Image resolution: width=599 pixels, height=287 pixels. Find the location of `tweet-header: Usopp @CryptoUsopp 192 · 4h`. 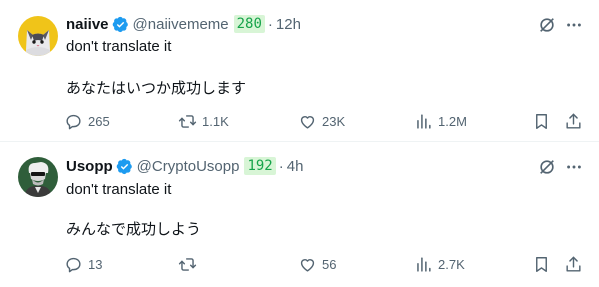

tweet-header: Usopp @CryptoUsopp 192 · 4h is located at coordinates (184, 166).